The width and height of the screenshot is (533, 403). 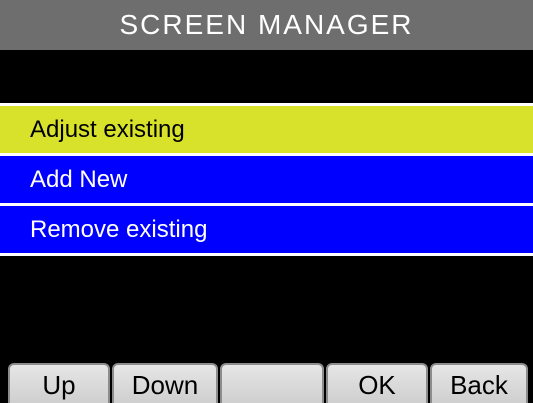 I want to click on screen-title: SCREEN MANAGER, so click(x=266, y=25).